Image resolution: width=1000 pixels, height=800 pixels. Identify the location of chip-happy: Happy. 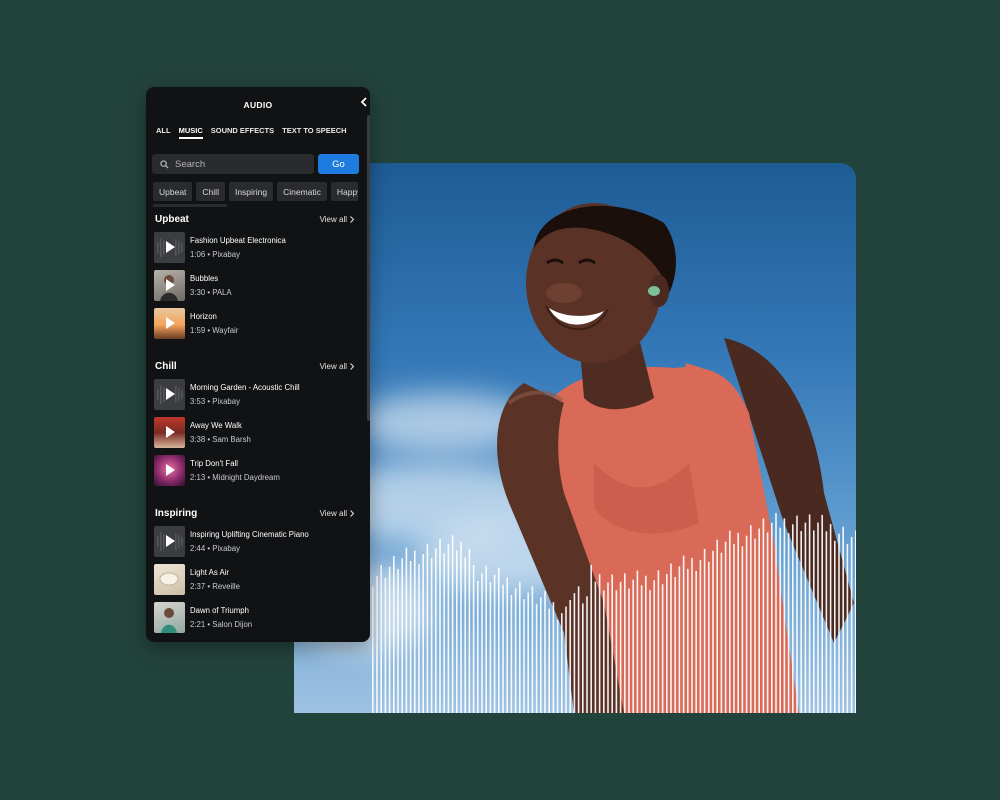
(344, 191).